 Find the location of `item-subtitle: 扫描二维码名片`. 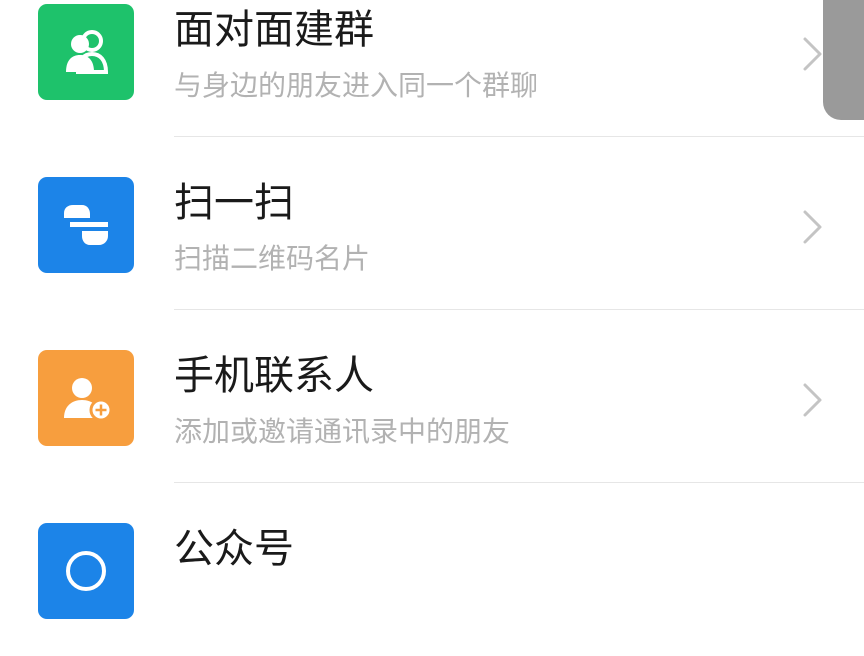

item-subtitle: 扫描二维码名片 is located at coordinates (272, 258).